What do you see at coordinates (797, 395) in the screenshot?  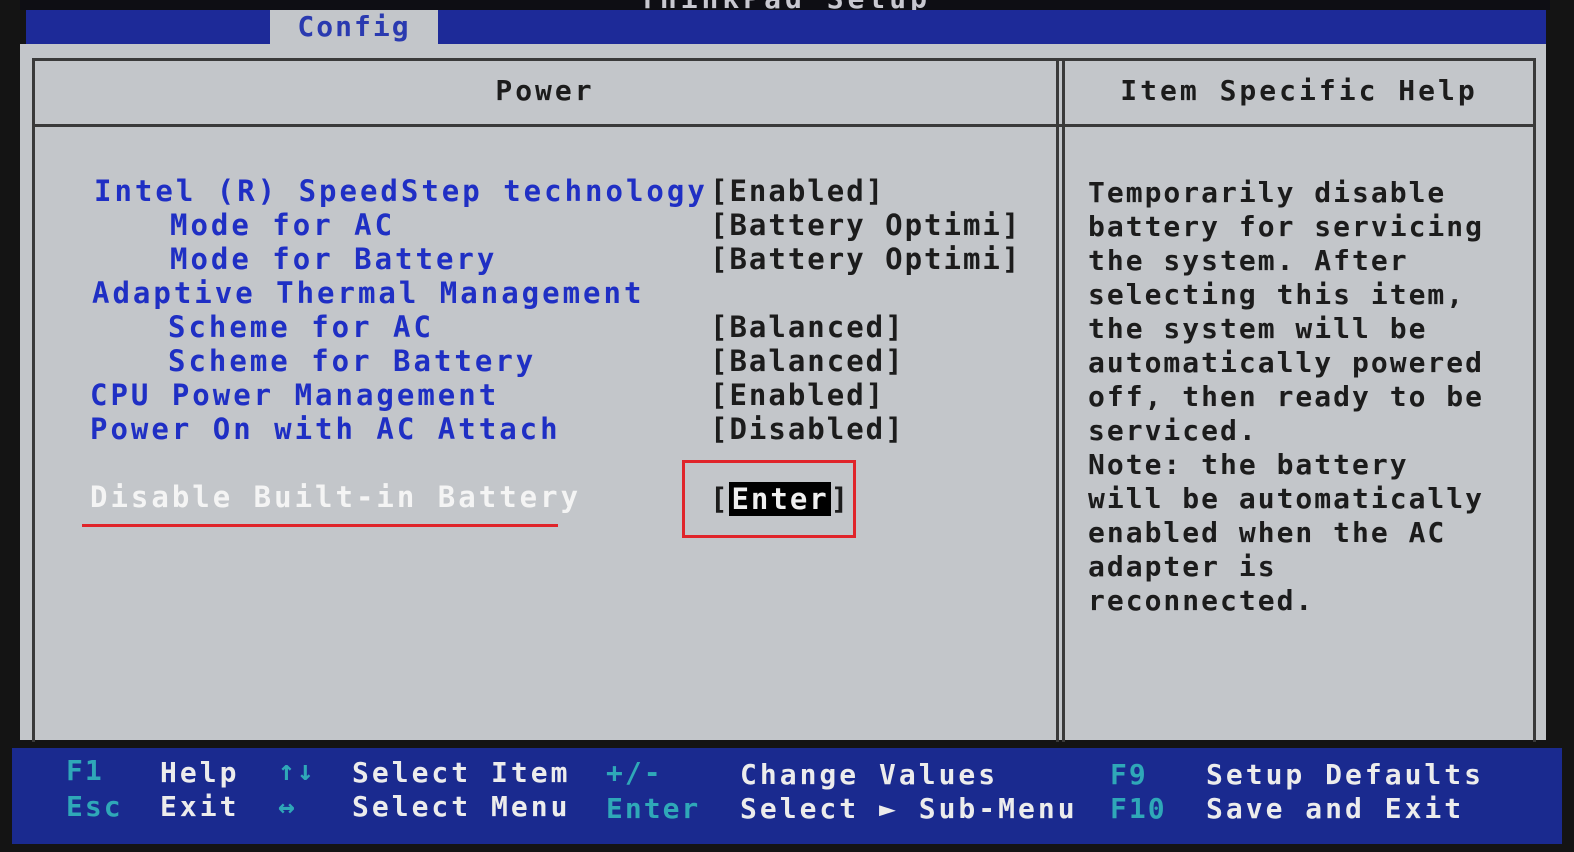 I see `value-cpu-power-management: [Enabled]` at bounding box center [797, 395].